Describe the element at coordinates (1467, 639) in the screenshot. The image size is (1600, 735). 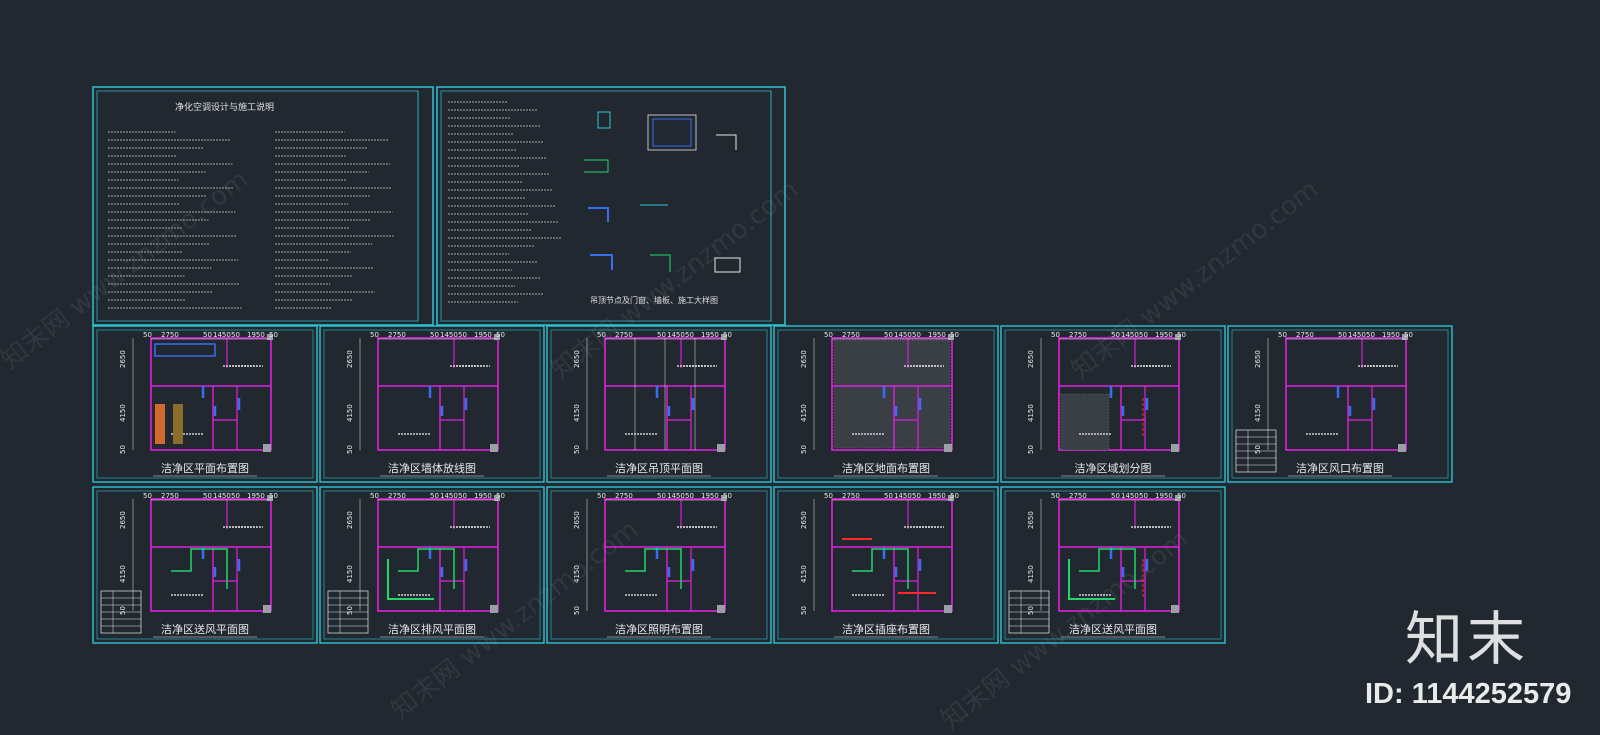
I see `brand-logo: 知末` at that location.